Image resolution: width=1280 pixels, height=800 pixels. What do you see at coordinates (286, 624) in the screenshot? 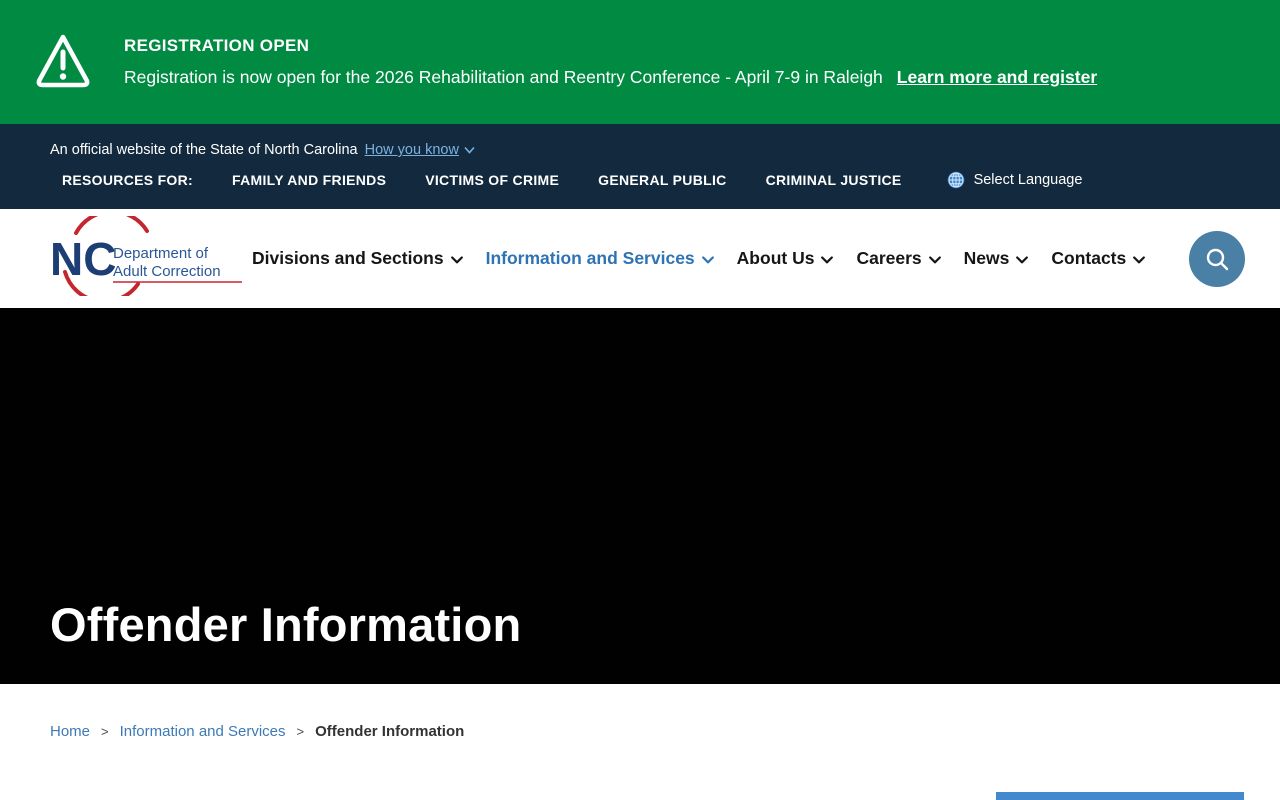
I see `page-title: Offender Information` at bounding box center [286, 624].